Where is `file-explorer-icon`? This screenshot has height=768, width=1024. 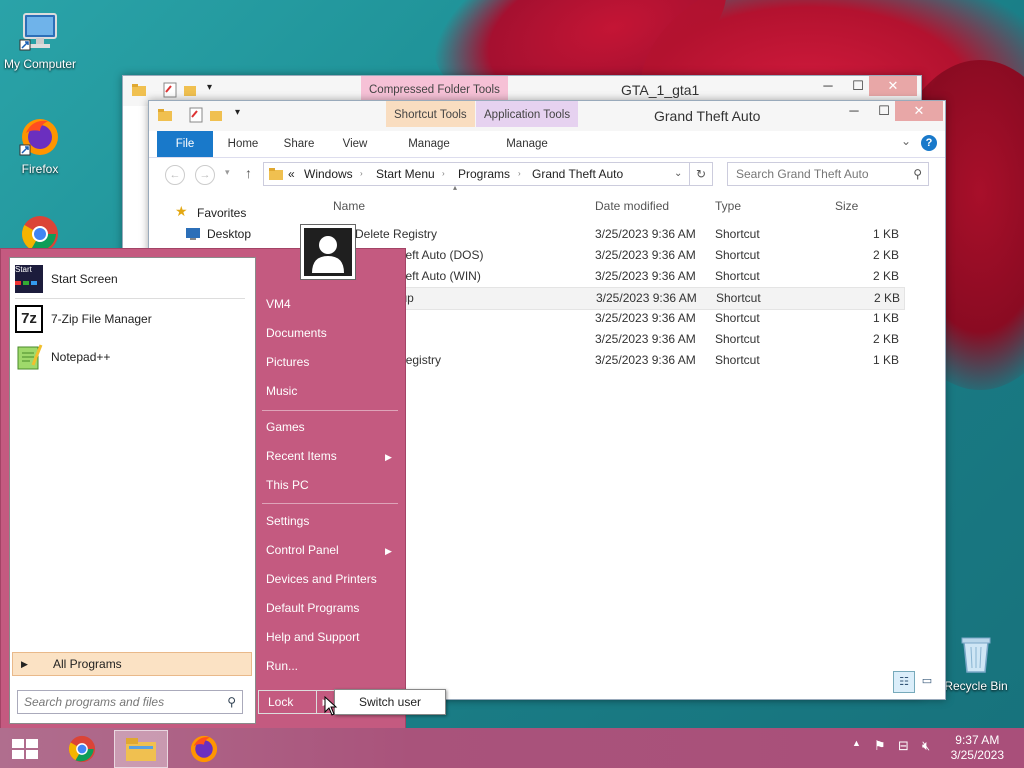
file-explorer-icon is located at coordinates (141, 750).